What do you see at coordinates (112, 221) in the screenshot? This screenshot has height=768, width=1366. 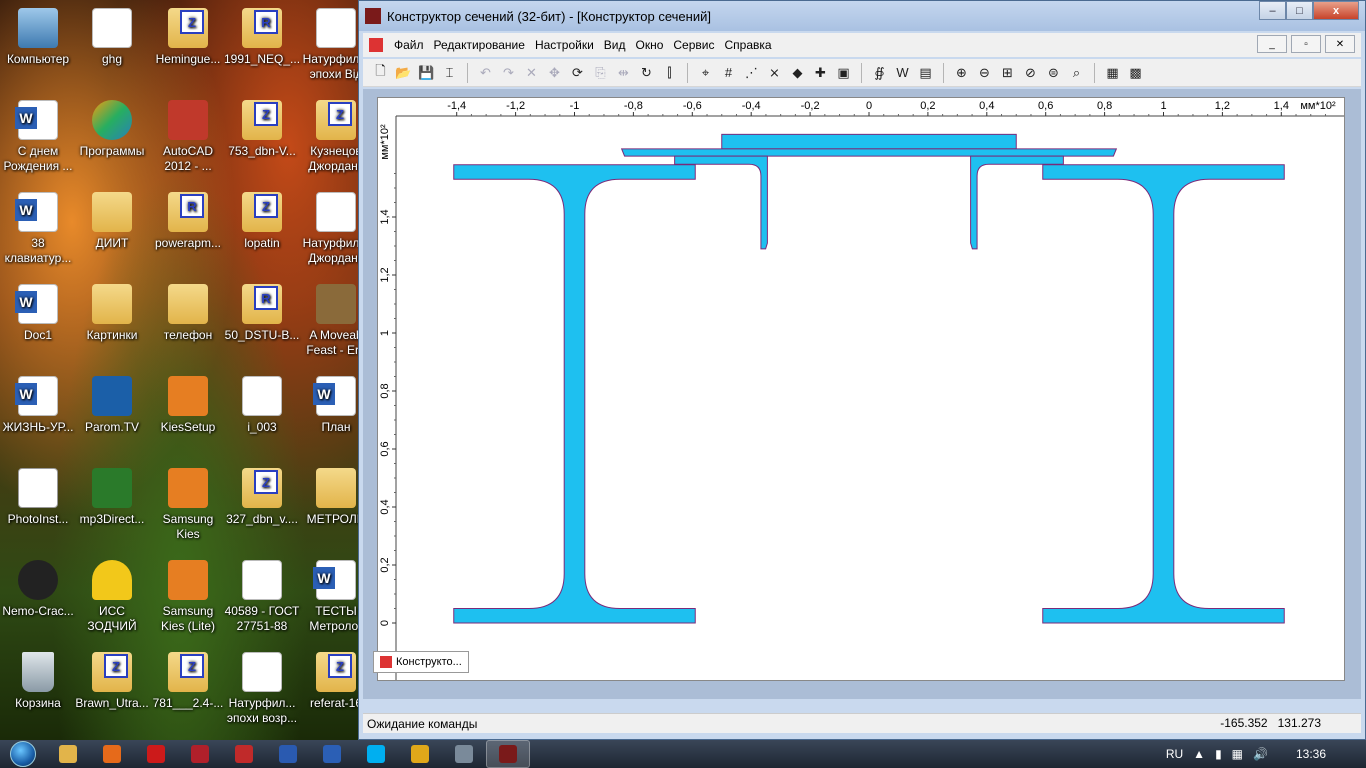 I see `desktop-icon: ДИИТ` at bounding box center [112, 221].